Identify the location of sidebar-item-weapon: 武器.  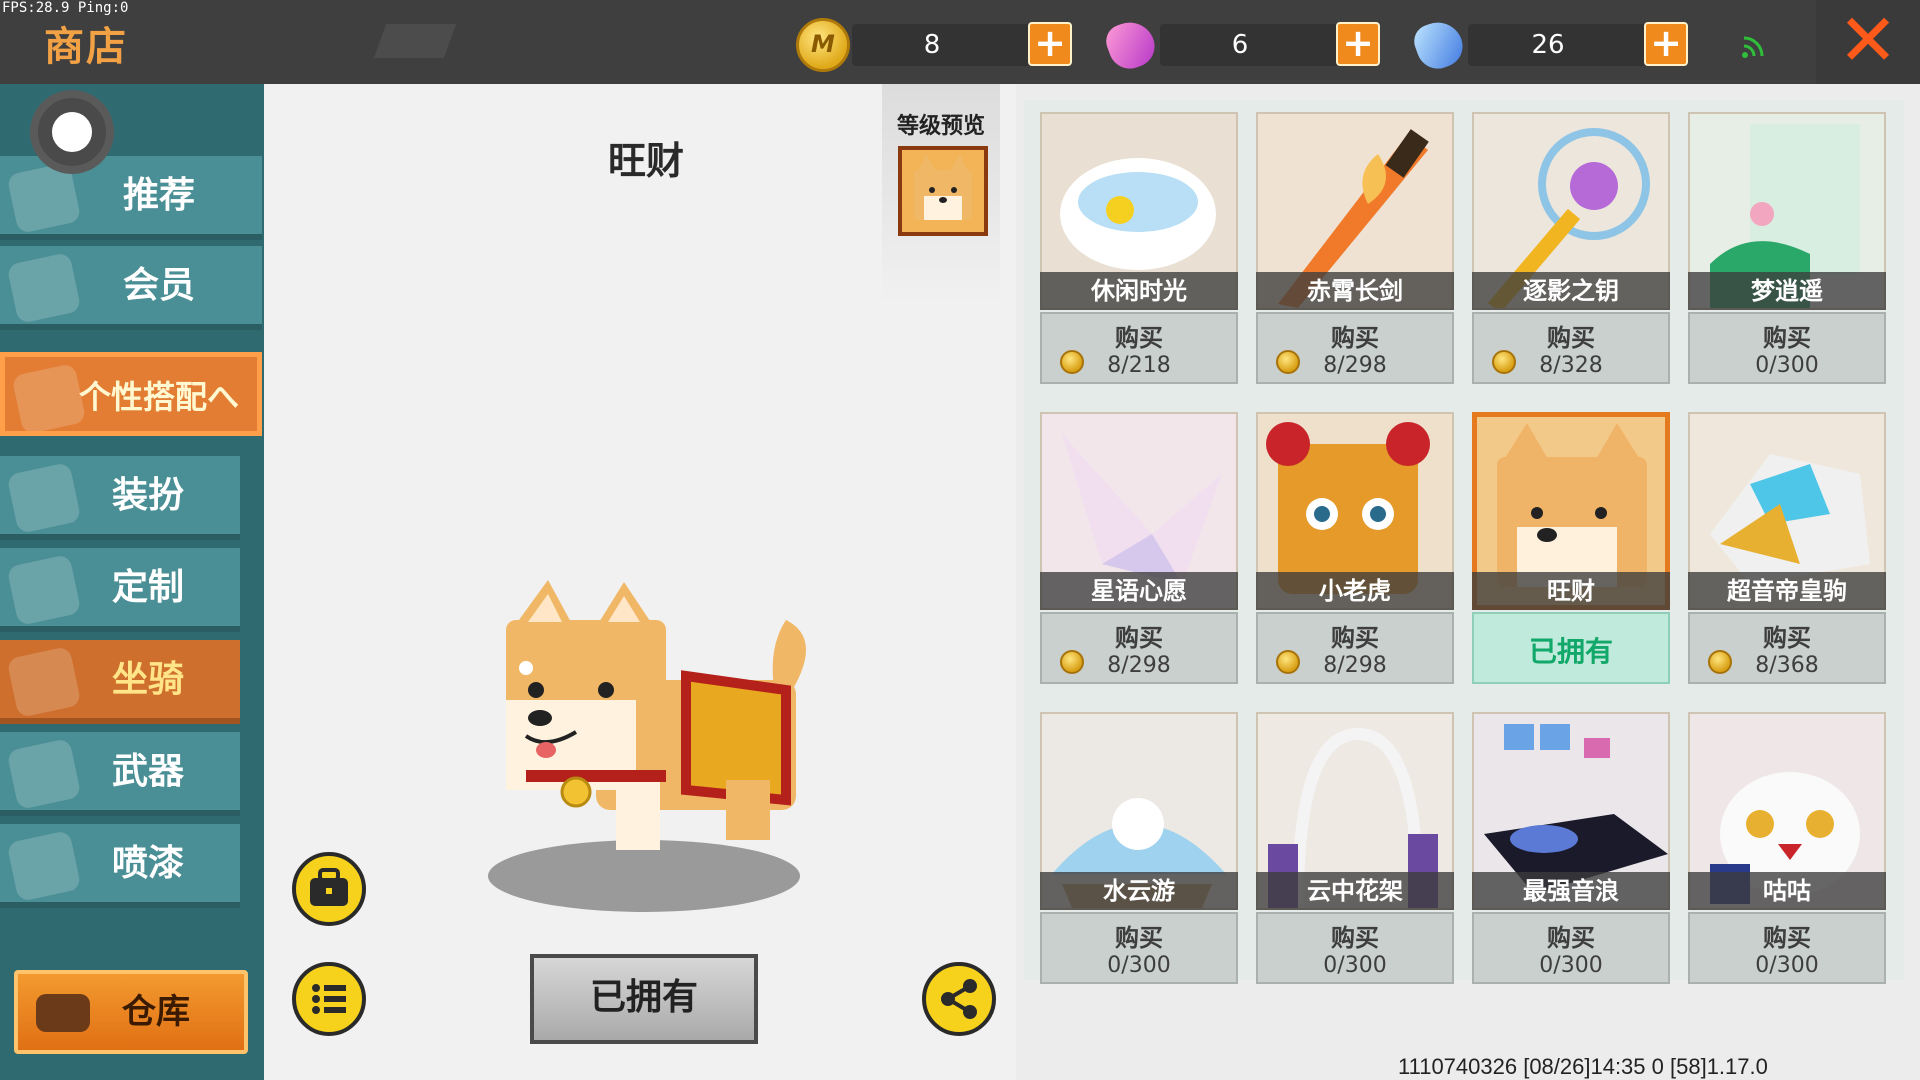
(120, 774).